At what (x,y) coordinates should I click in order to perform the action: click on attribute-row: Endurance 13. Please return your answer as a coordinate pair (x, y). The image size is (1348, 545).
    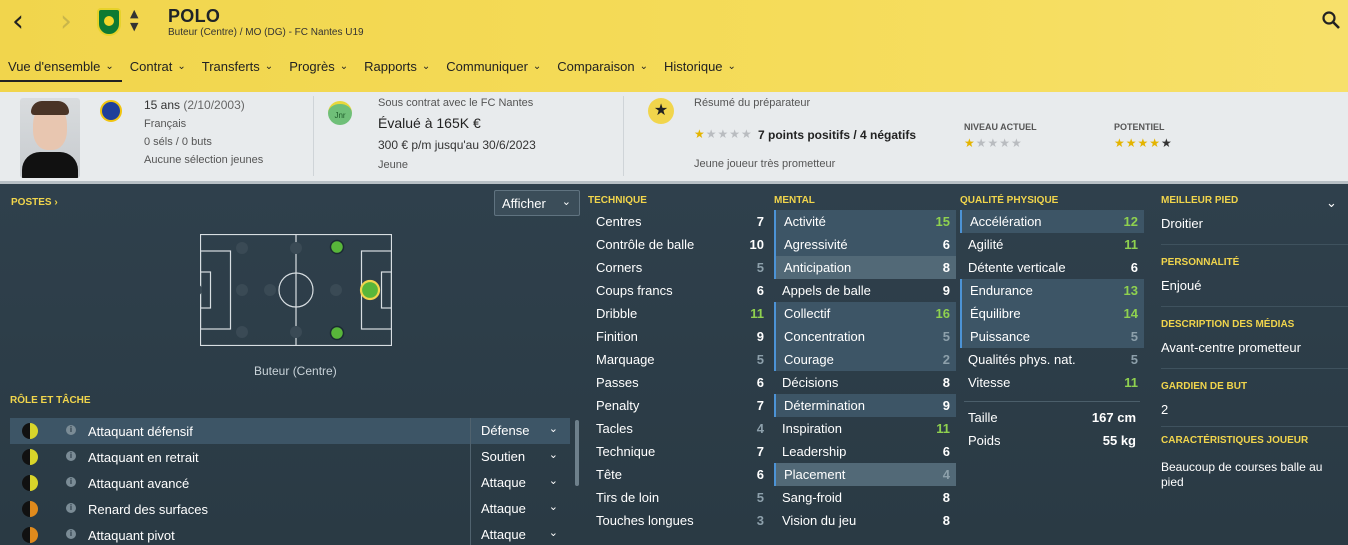
    Looking at the image, I should click on (1052, 290).